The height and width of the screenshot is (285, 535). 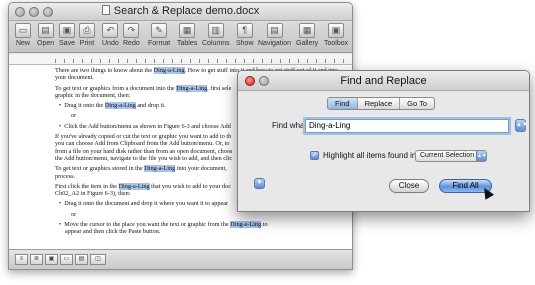 I want to click on close-button: Close, so click(x=409, y=186).